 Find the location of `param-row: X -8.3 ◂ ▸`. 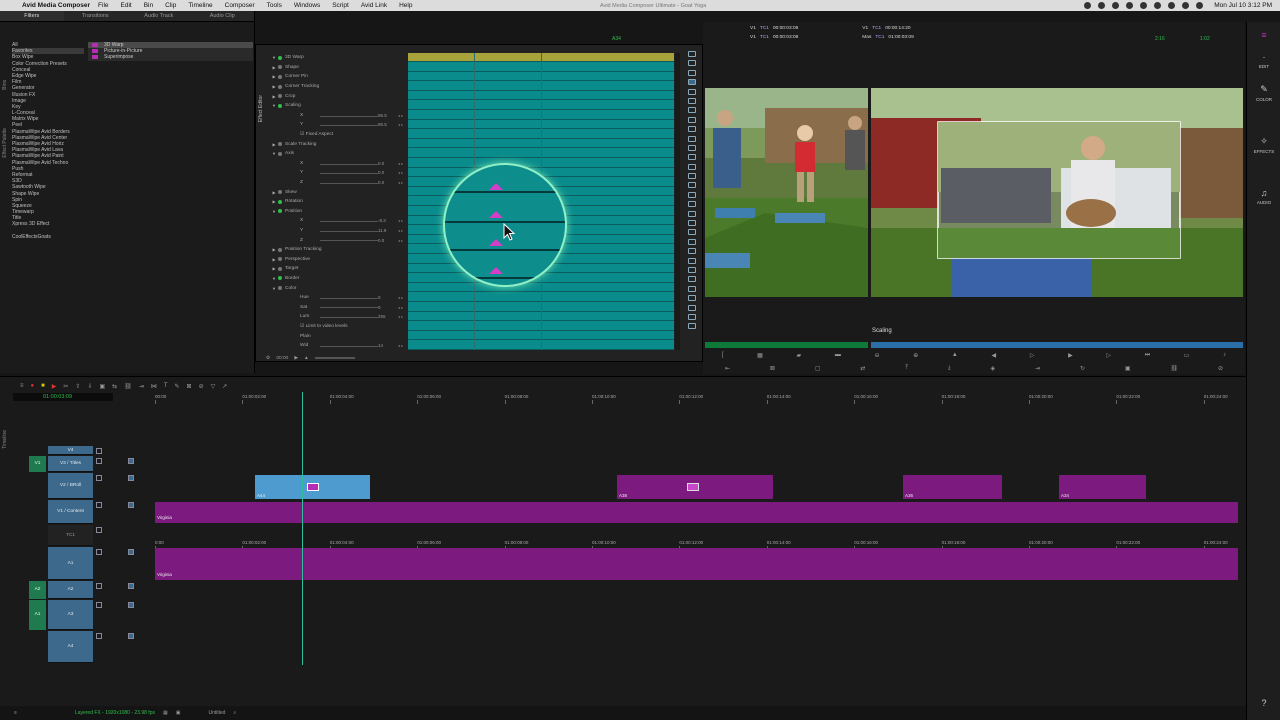

param-row: X -8.3 ◂ ▸ is located at coordinates (338, 221).